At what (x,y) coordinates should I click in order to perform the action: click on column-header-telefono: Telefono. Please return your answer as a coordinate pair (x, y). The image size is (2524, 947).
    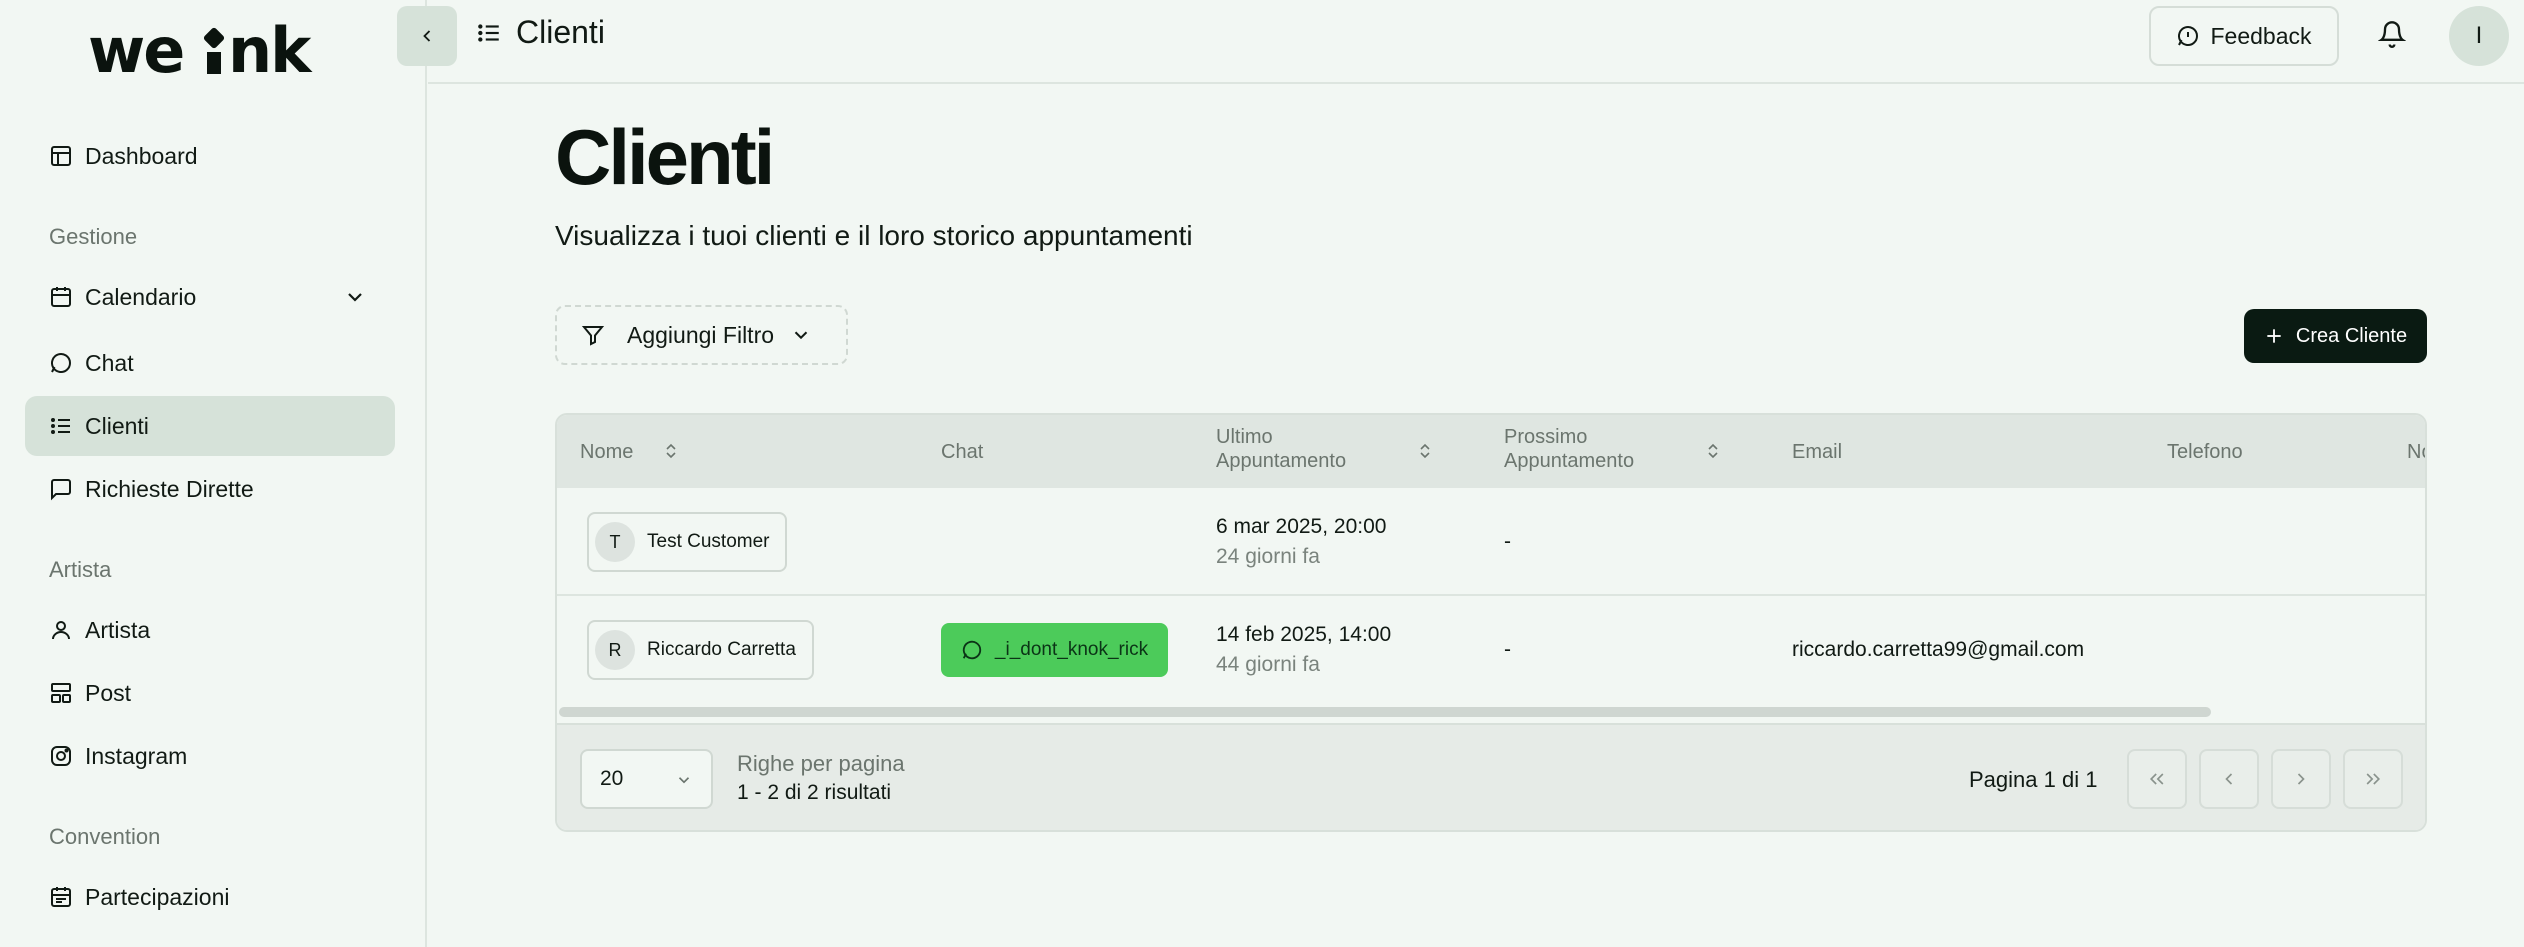
    Looking at the image, I should click on (2205, 452).